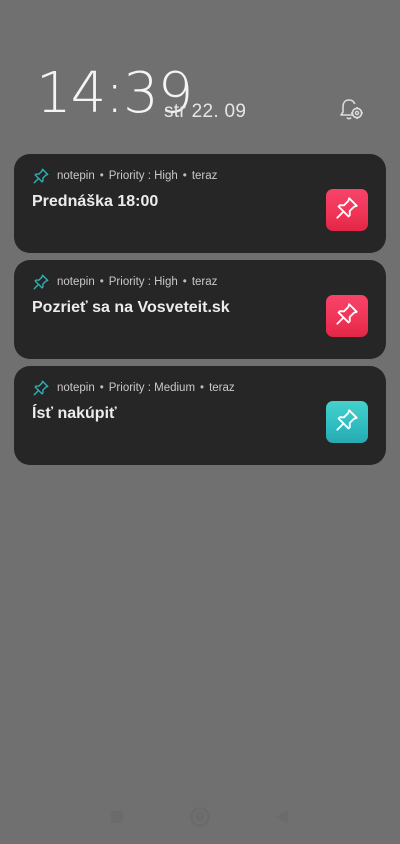  I want to click on home-icon, so click(200, 817).